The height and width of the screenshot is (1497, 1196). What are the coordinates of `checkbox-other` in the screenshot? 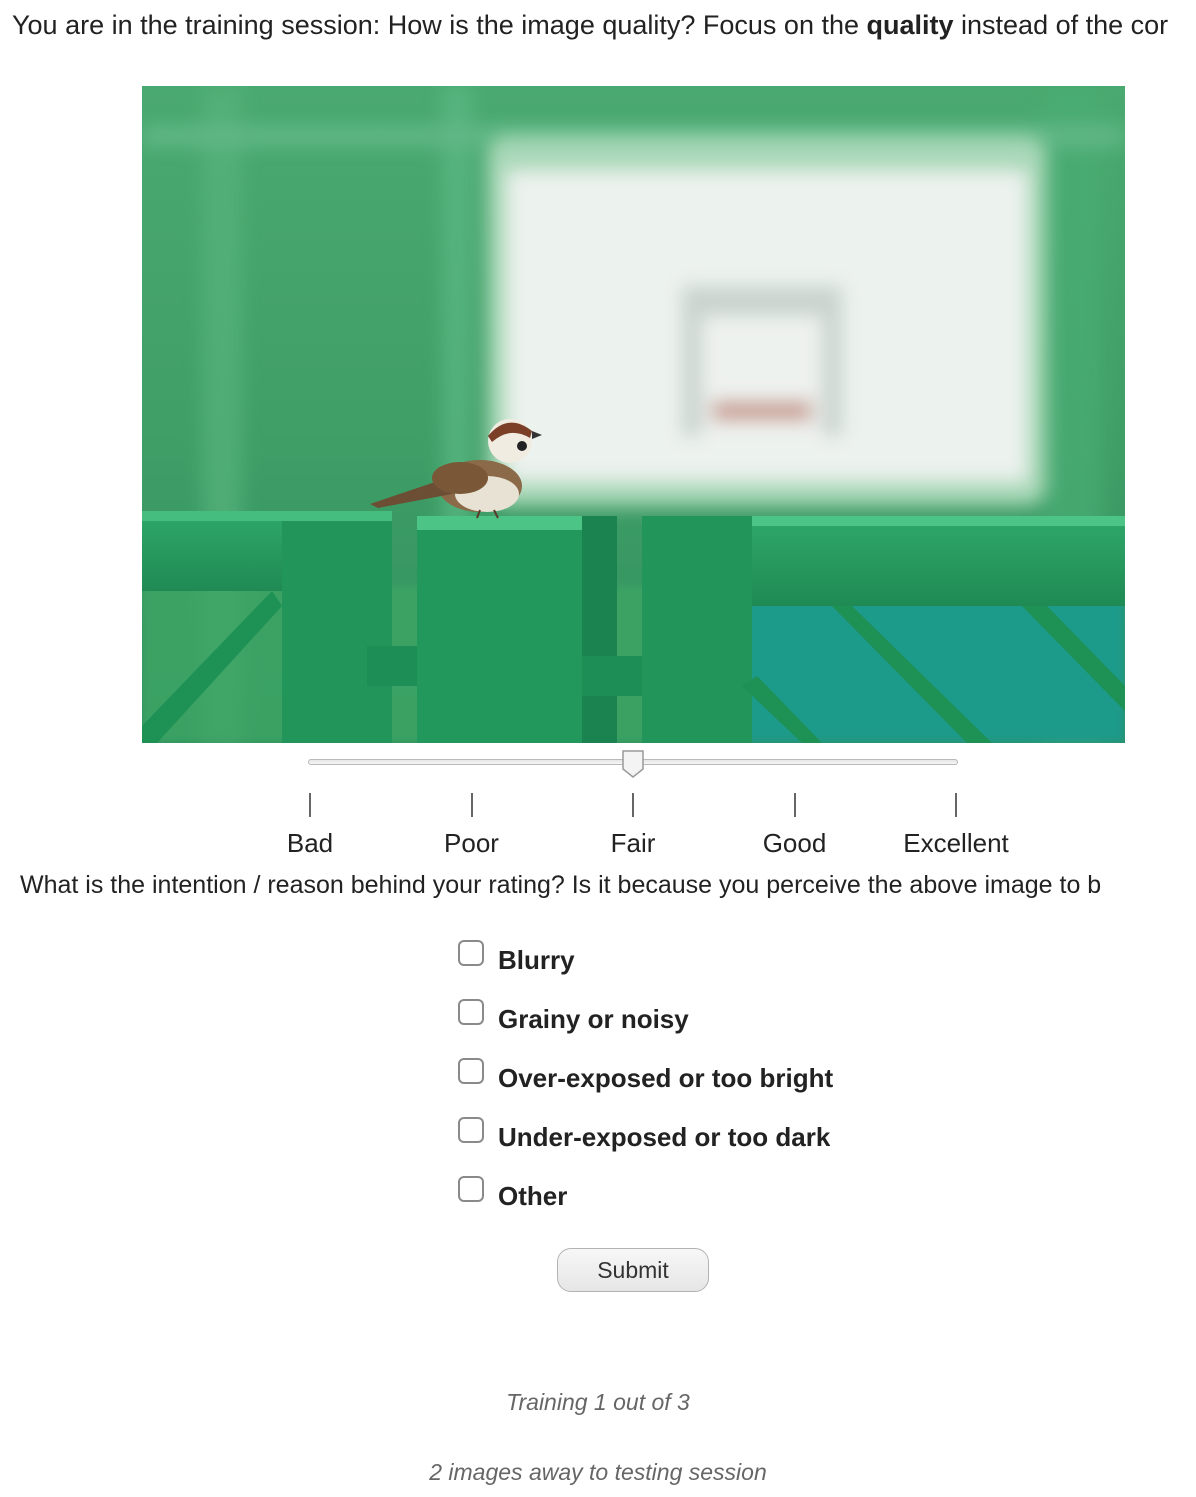 It's located at (471, 1188).